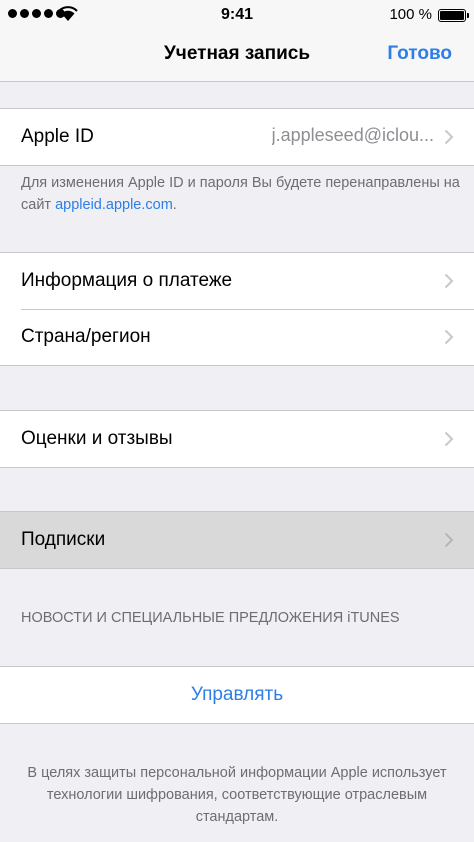  Describe the element at coordinates (237, 56) in the screenshot. I see `navigation-bar: Учетная запись Готово` at that location.